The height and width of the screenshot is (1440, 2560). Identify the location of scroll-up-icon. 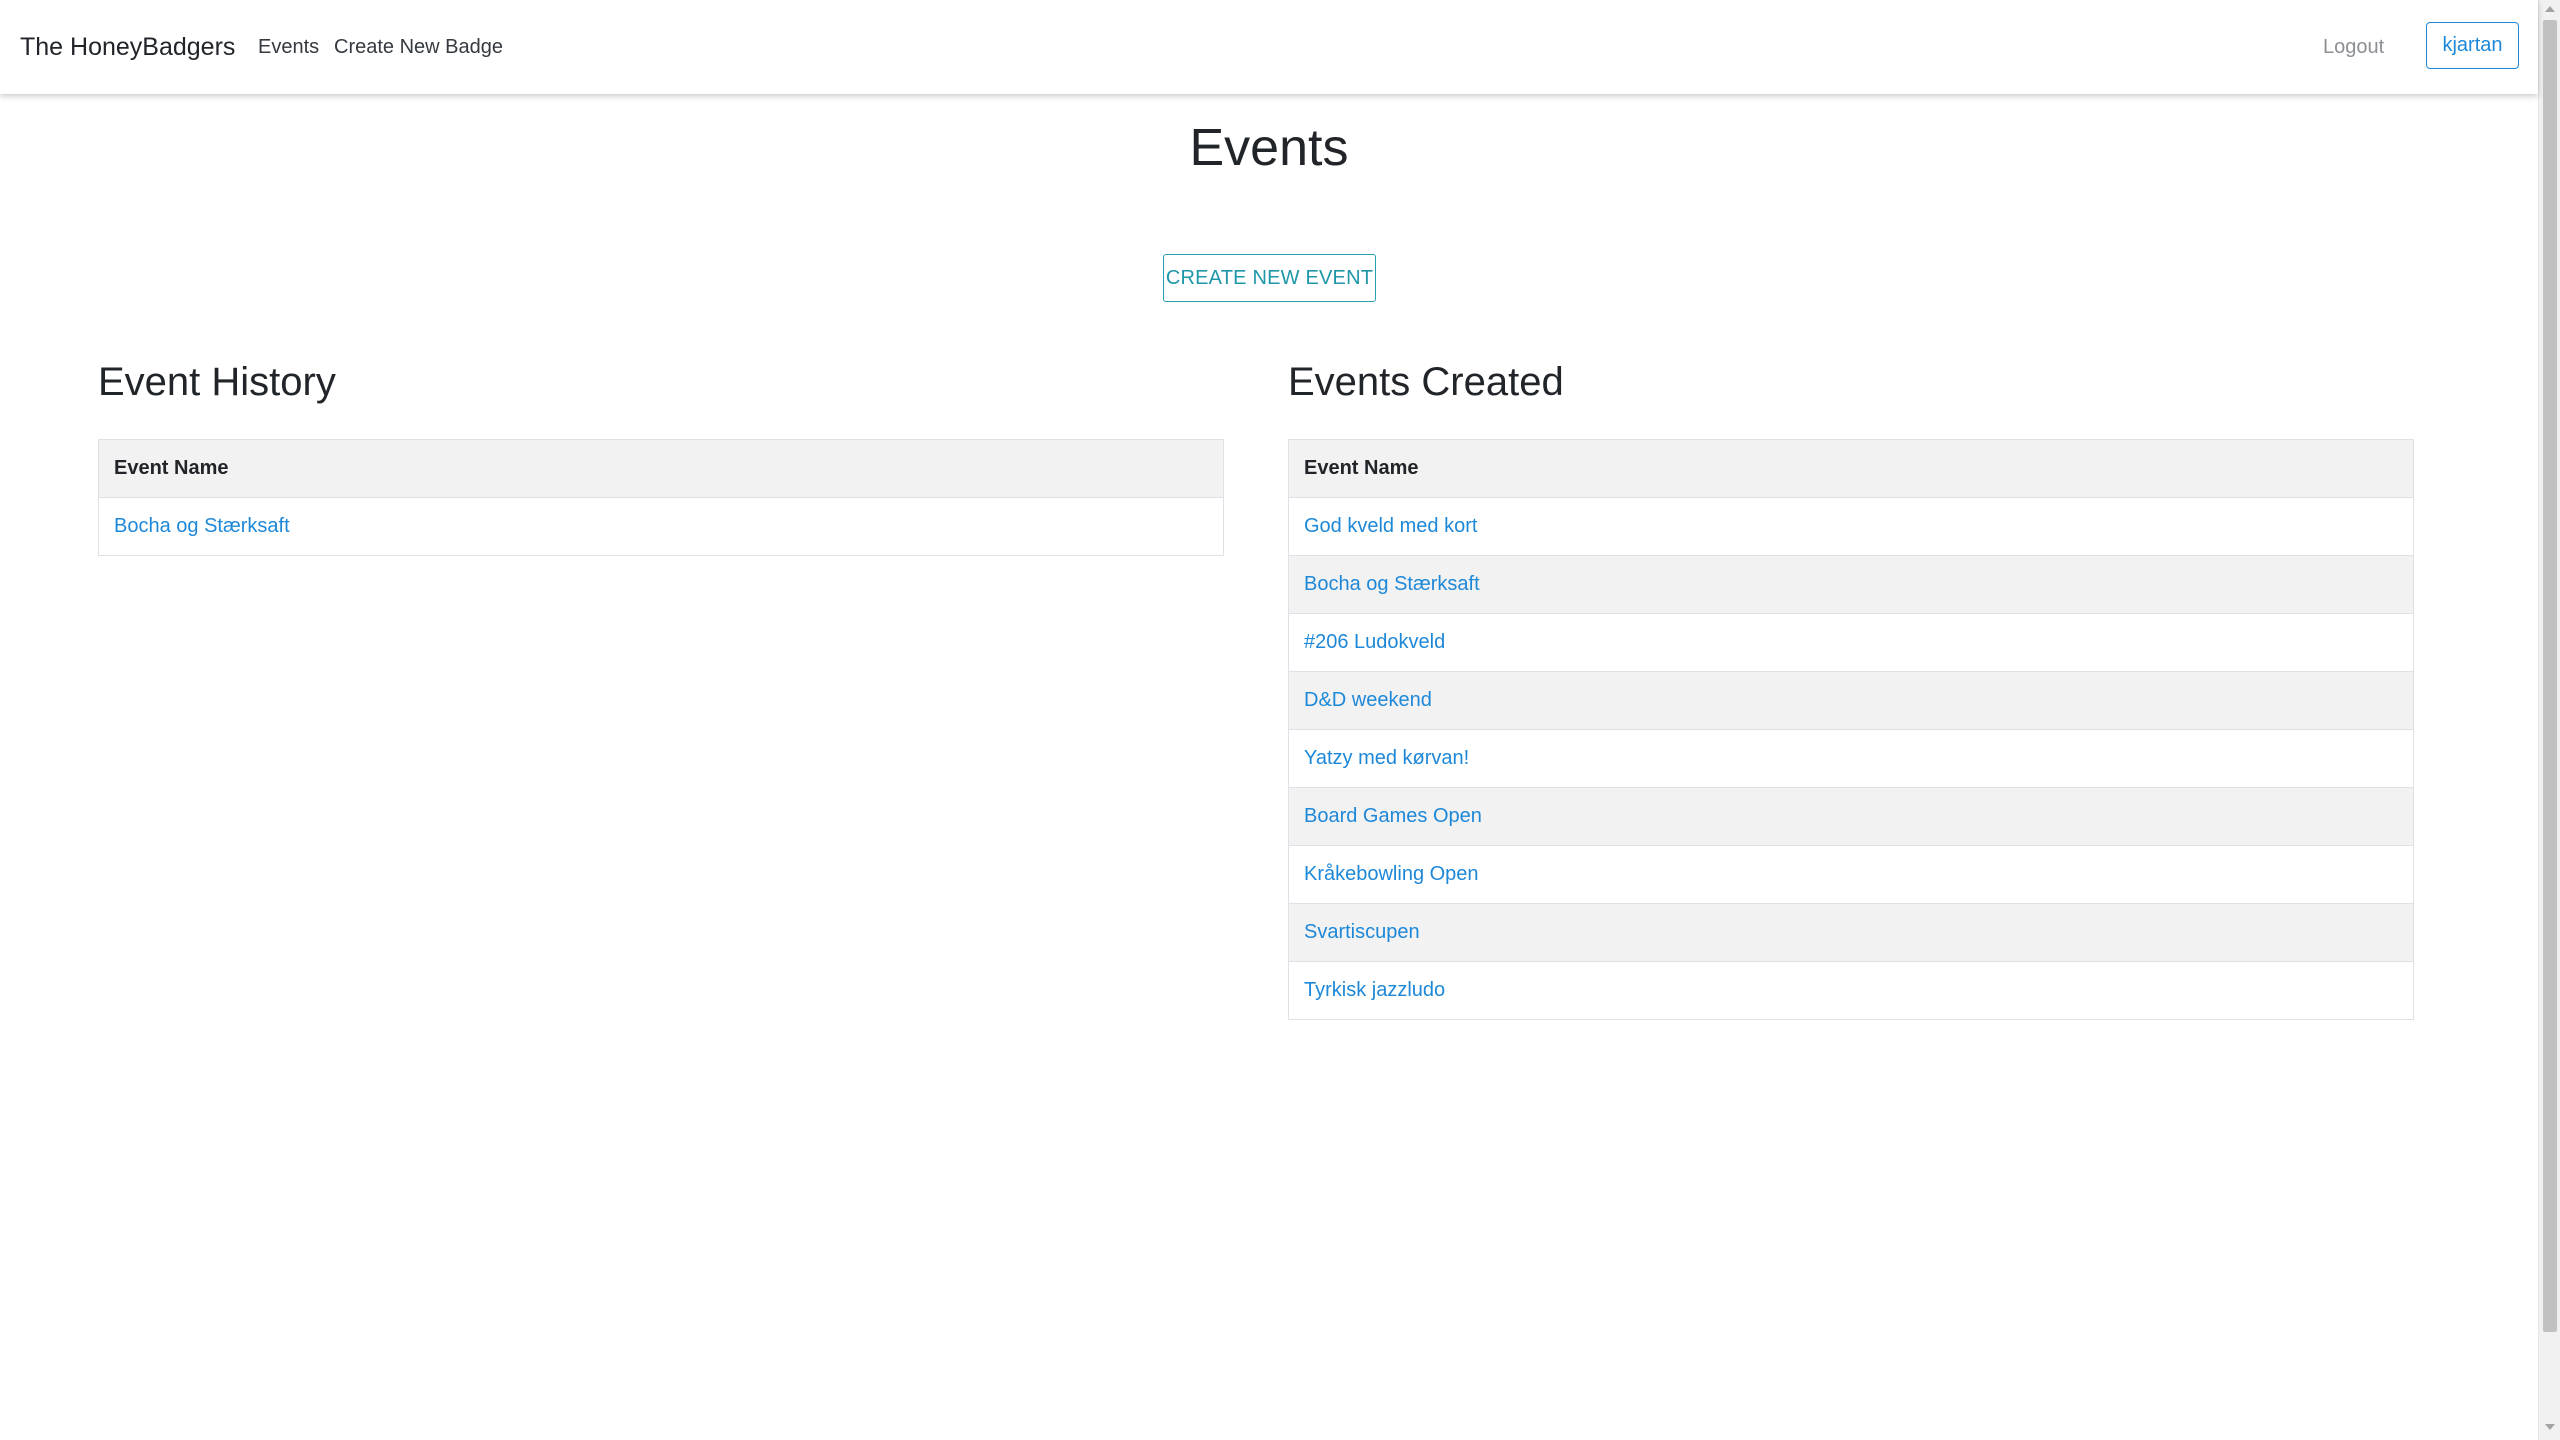
(2550, 9).